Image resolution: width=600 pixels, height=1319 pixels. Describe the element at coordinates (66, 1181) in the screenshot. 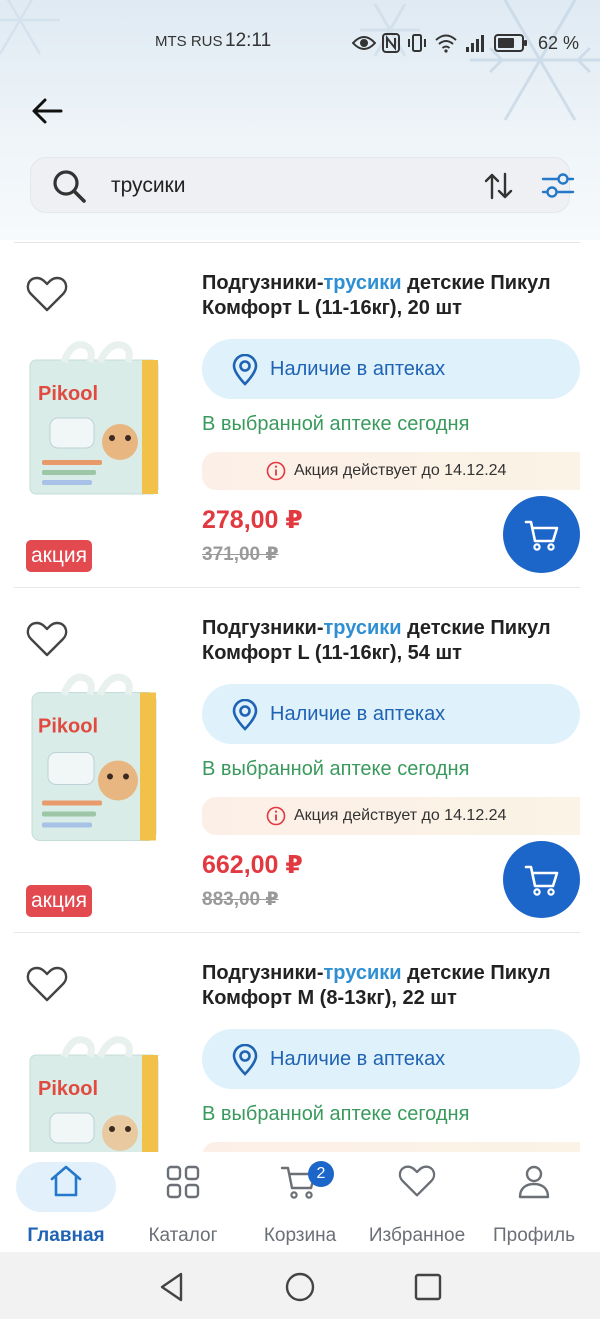

I see `home-icon` at that location.